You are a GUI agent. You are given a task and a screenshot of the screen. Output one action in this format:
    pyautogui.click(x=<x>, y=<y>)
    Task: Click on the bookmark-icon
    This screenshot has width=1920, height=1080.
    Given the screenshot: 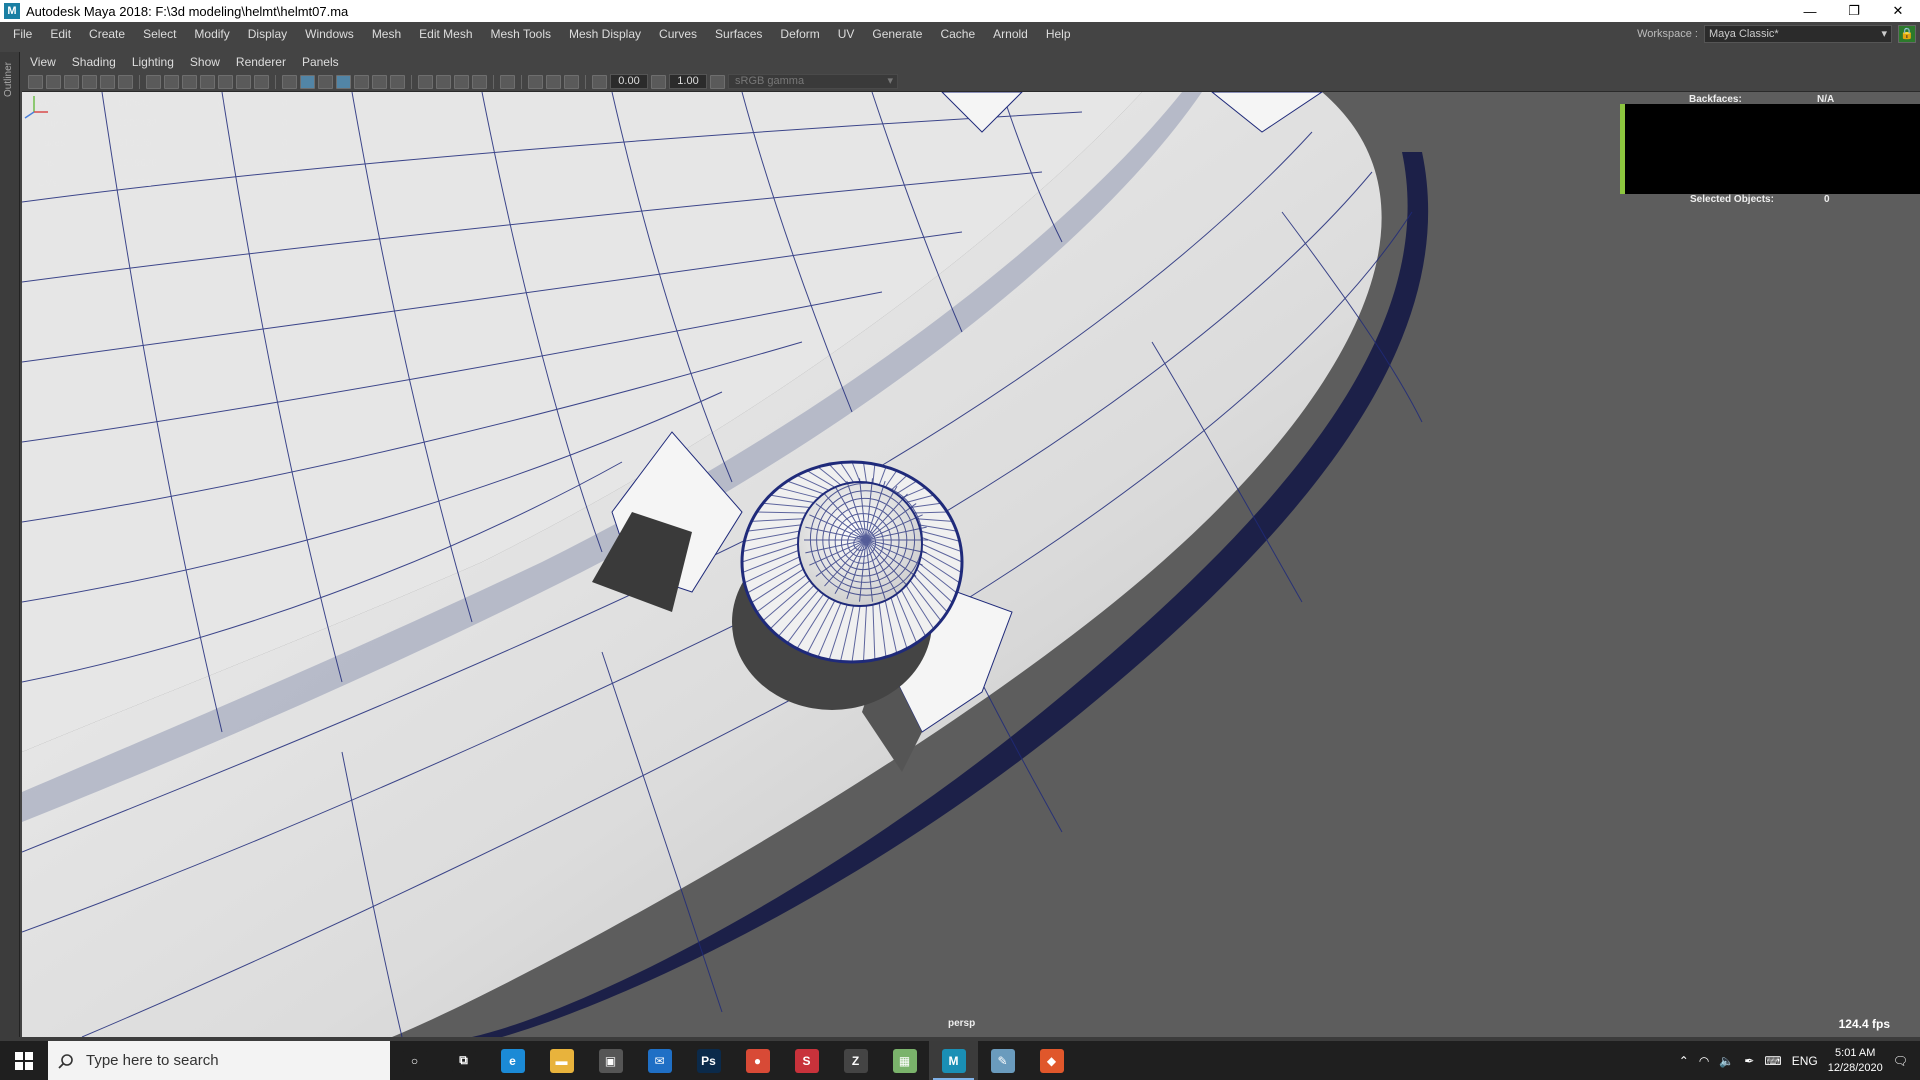 What is the action you would take?
    pyautogui.click(x=71, y=81)
    